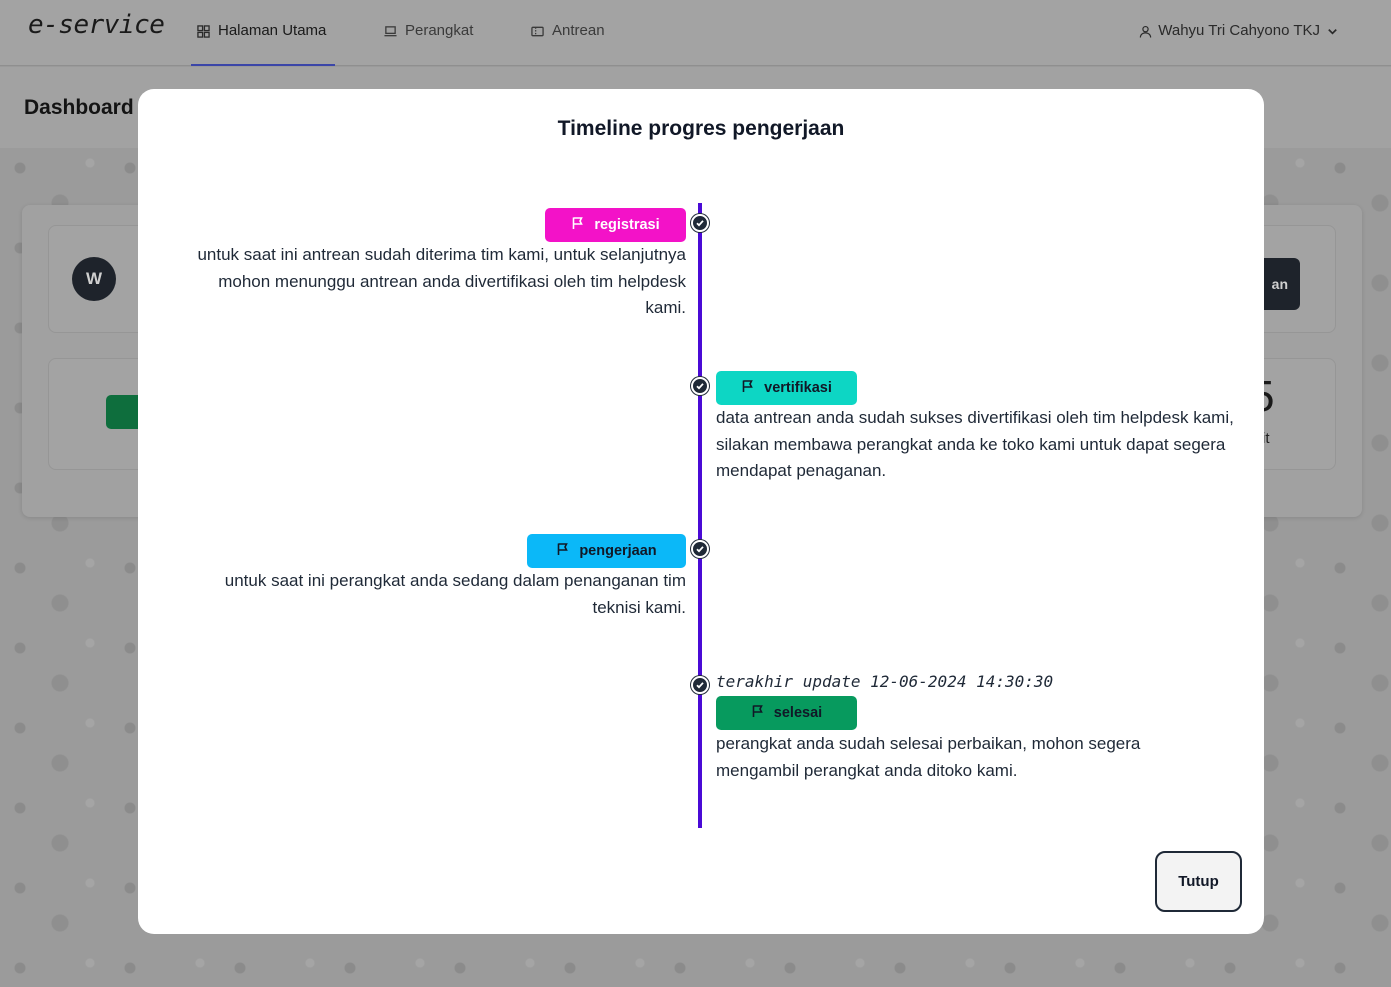  I want to click on badge-selesai: selesai, so click(786, 713).